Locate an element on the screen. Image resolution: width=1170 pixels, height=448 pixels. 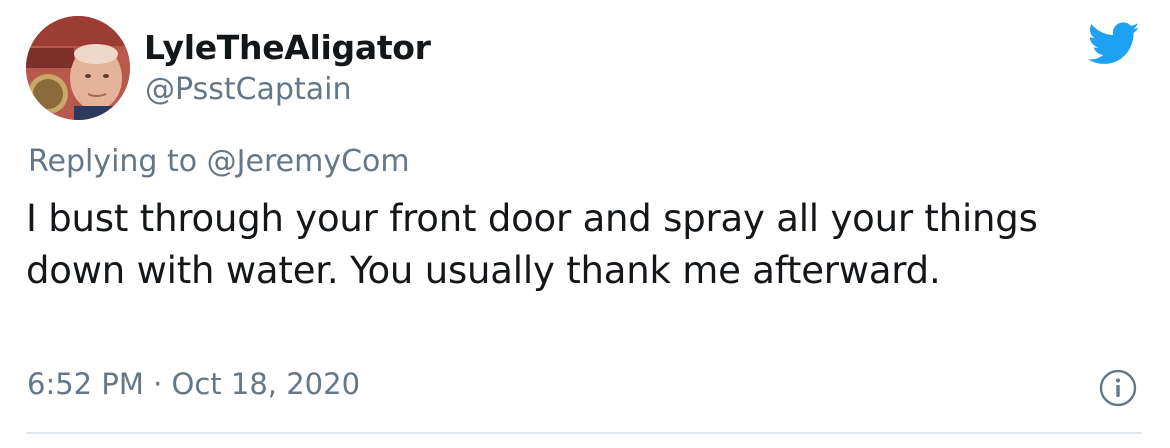
replying-to-line: Replying to @JeremyCom is located at coordinates (219, 162).